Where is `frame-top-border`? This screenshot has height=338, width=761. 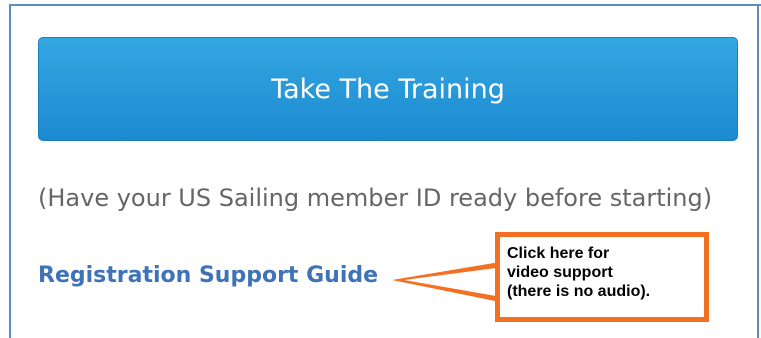
frame-top-border is located at coordinates (385, 5).